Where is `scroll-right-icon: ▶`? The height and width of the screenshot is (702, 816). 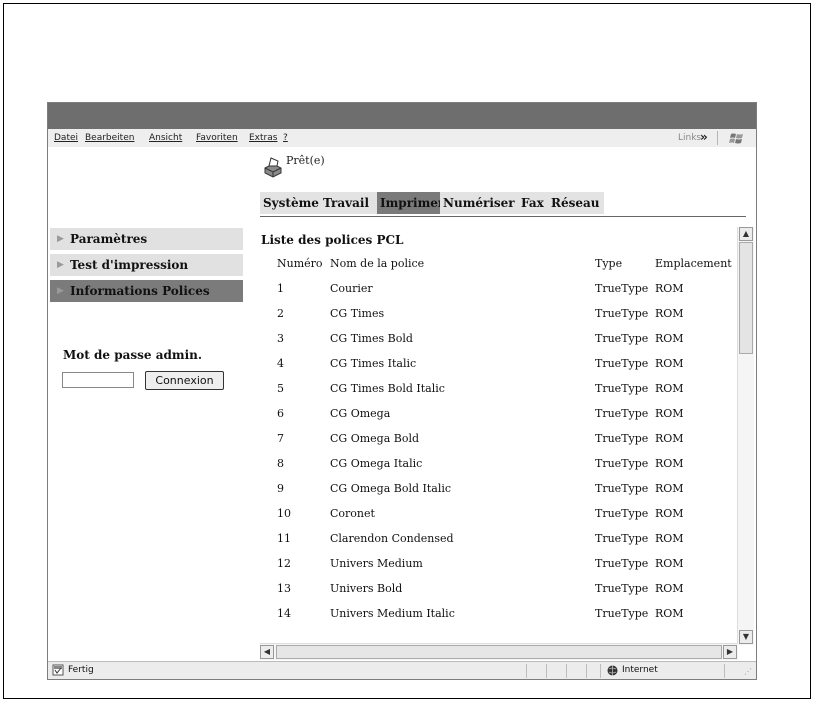 scroll-right-icon: ▶ is located at coordinates (730, 652).